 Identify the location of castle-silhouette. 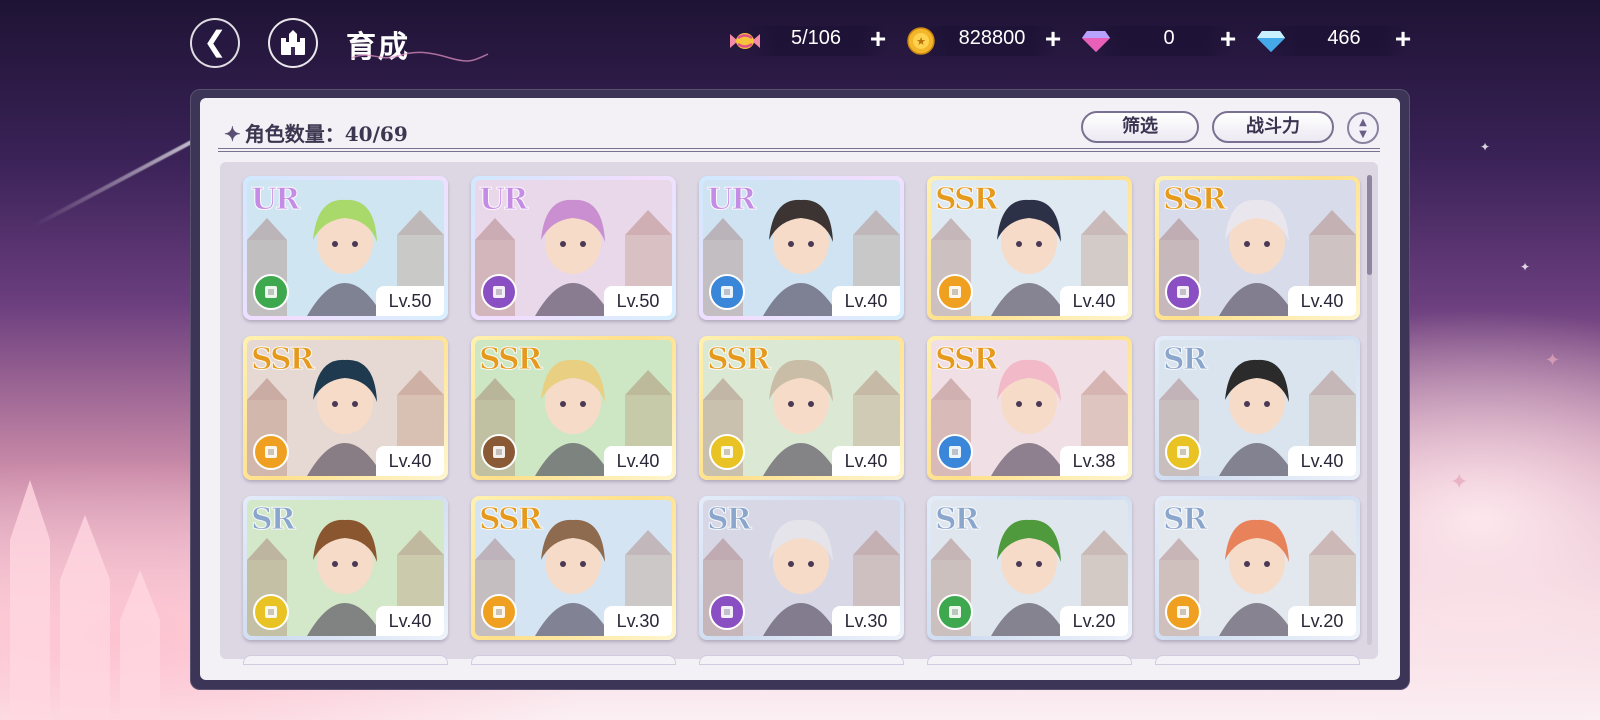
(85, 600).